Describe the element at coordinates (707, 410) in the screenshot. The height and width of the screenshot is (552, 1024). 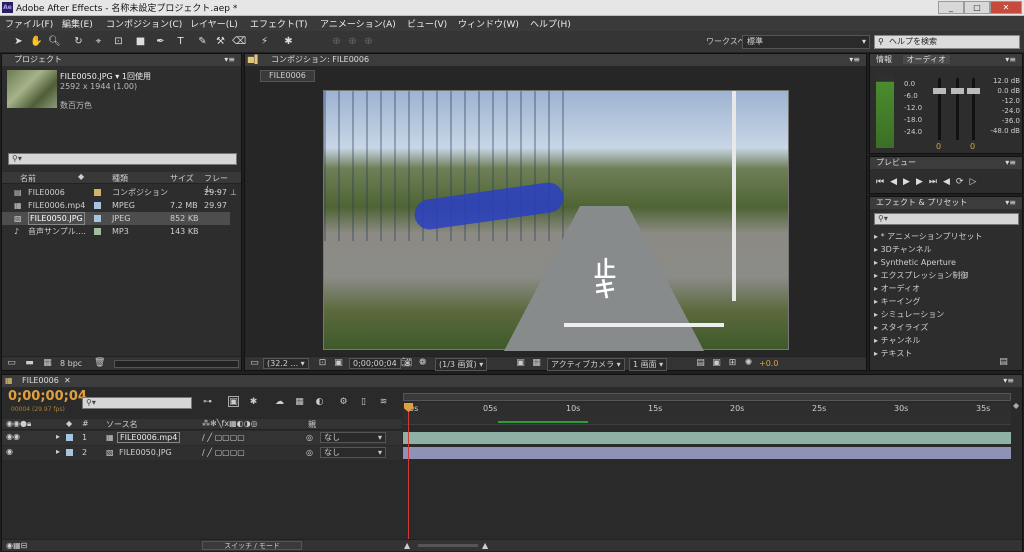
I see `time-ruler: 0s 05s 10s 15s 20s 25s 30s 35s` at that location.